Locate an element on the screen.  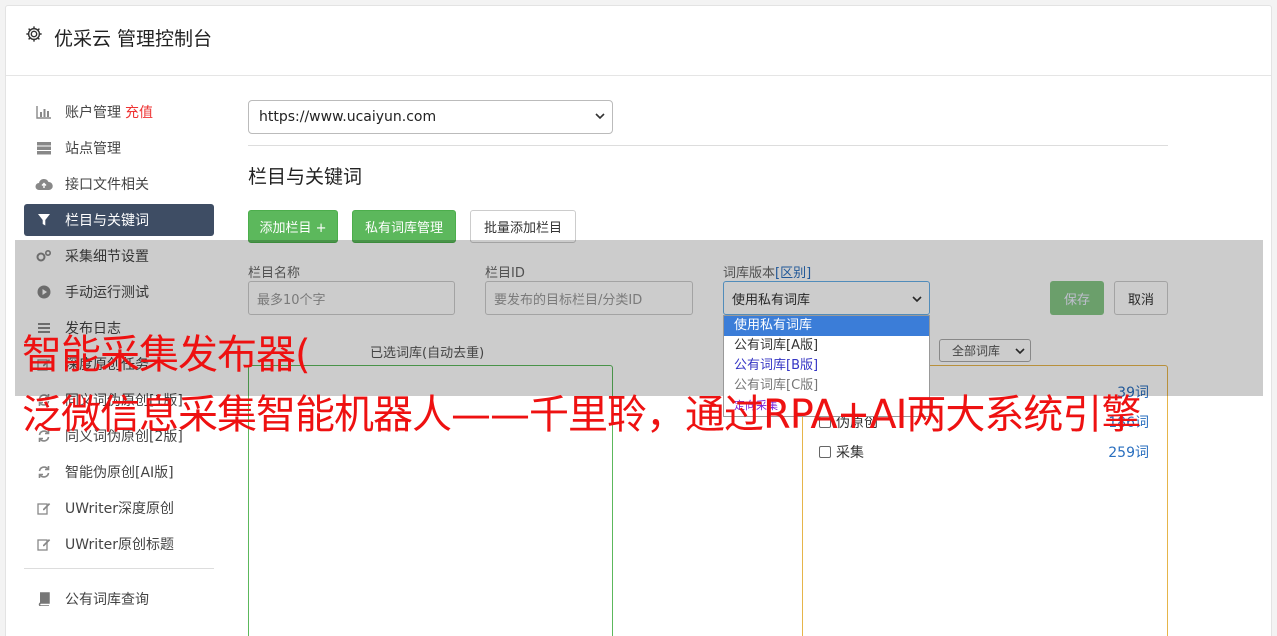
sidebar-item-ai-pseudo: 智能伪原创[AI版] is located at coordinates (119, 472).